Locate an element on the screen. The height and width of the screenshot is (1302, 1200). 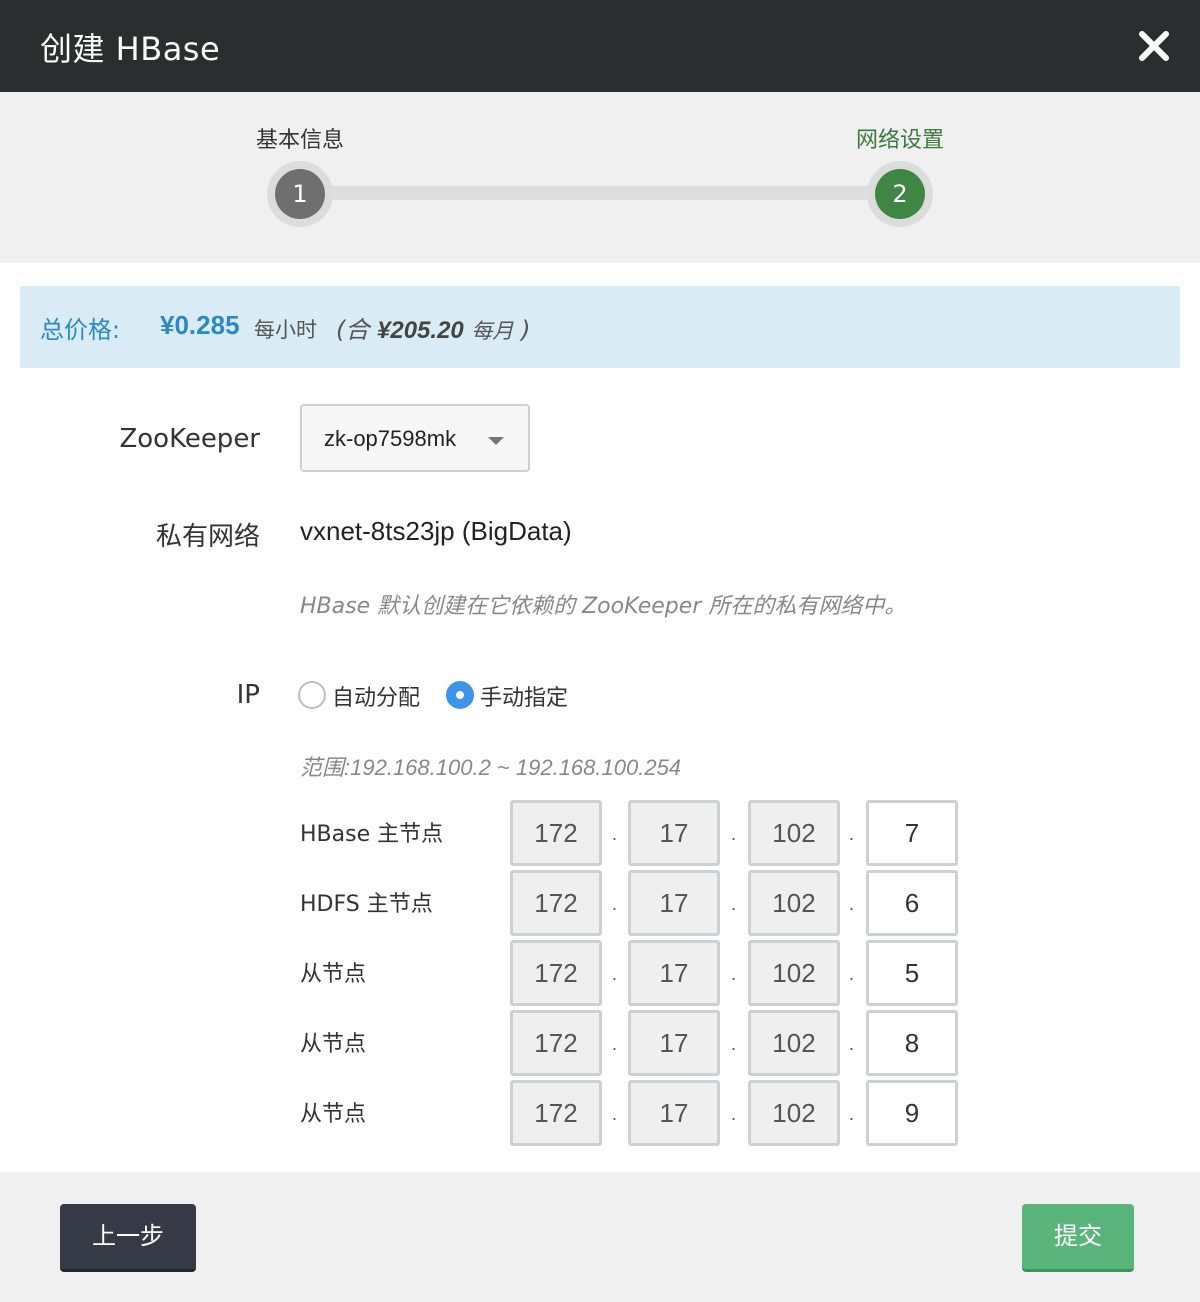
ip-auto-radio: 自动分配 is located at coordinates (365, 695).